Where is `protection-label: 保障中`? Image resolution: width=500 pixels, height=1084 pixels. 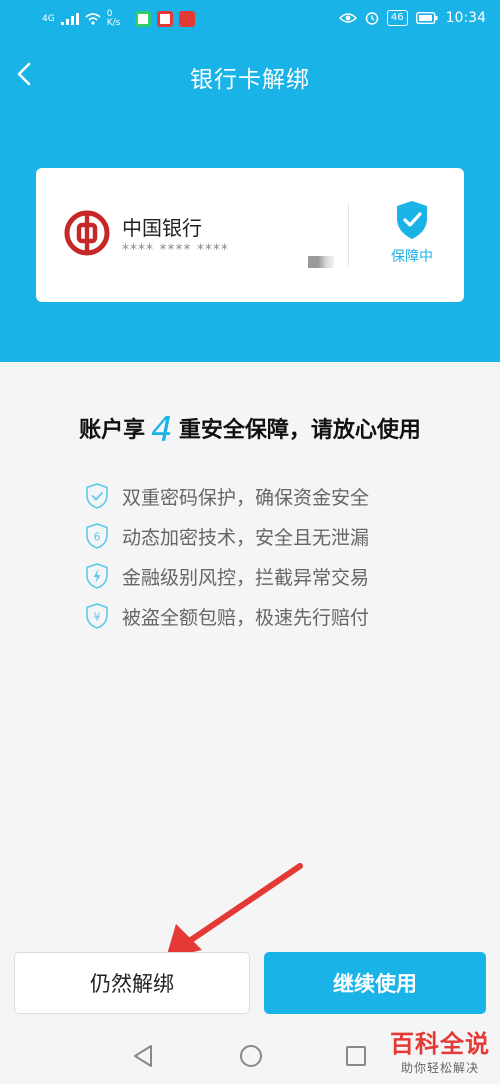 protection-label: 保障中 is located at coordinates (412, 257).